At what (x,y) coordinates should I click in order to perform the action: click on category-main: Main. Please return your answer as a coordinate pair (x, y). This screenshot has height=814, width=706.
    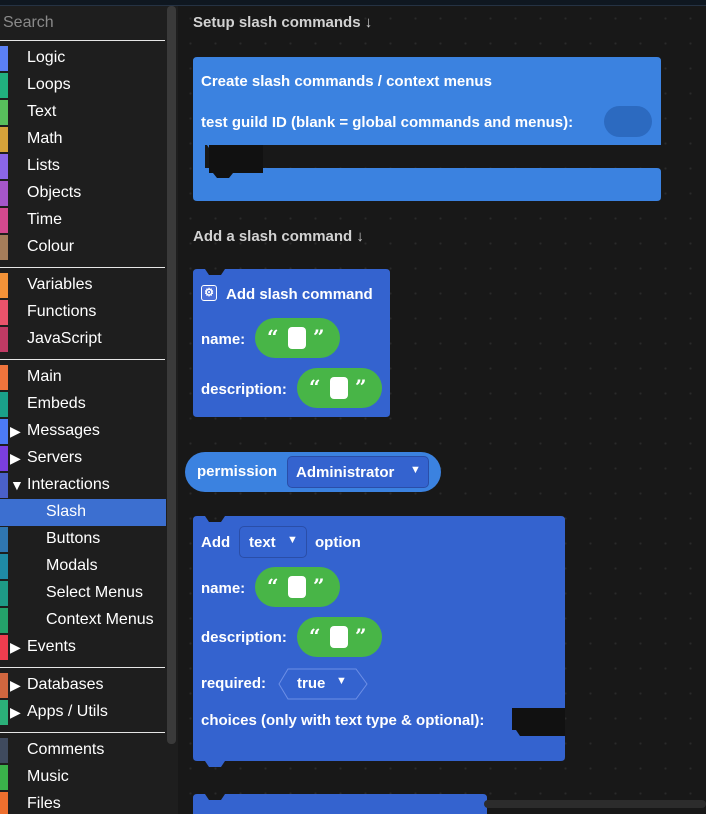
    Looking at the image, I should click on (83, 377).